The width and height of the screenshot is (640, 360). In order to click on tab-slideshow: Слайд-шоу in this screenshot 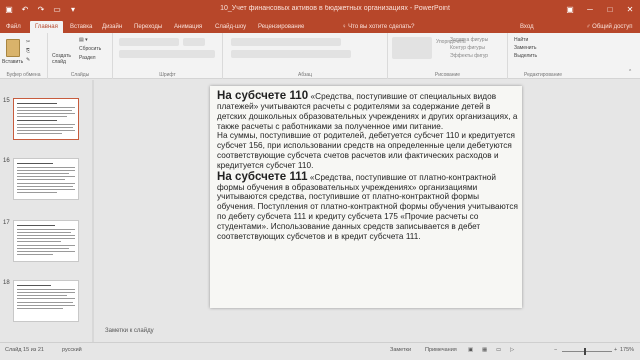, I will do `click(230, 27)`.